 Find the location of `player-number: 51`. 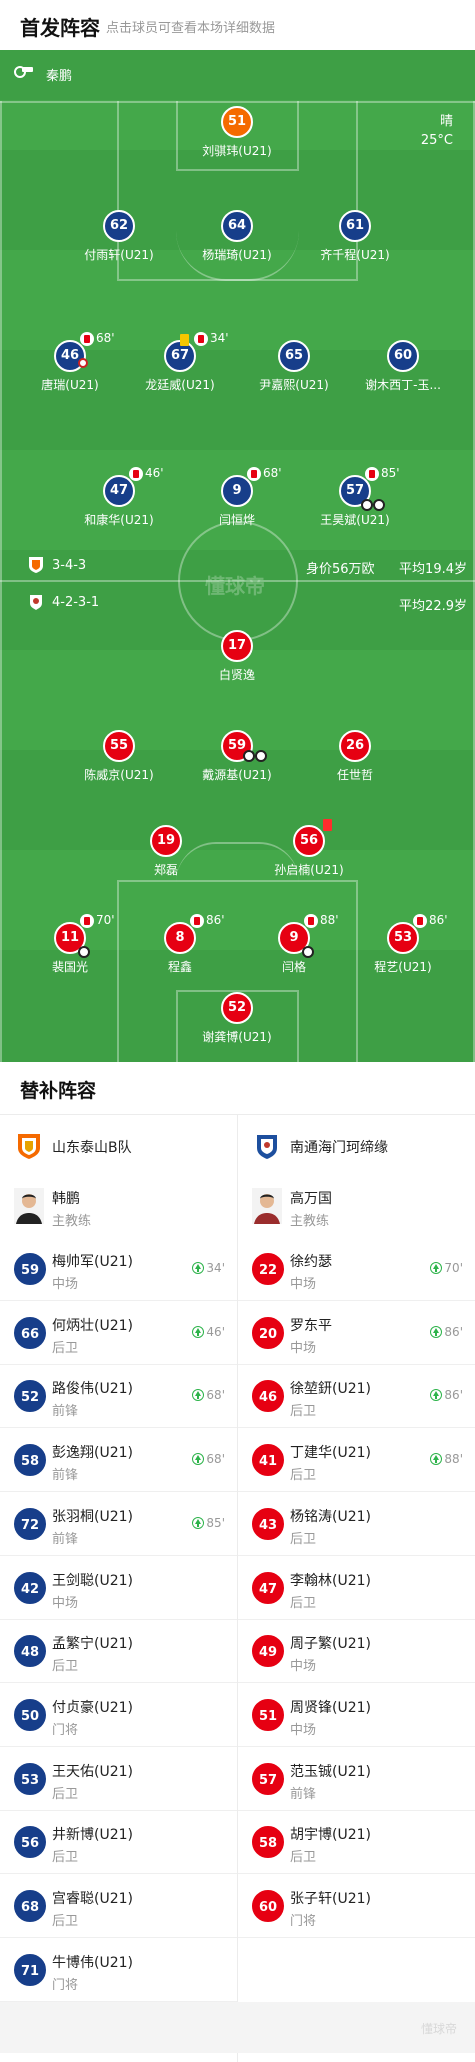

player-number: 51 is located at coordinates (237, 122).